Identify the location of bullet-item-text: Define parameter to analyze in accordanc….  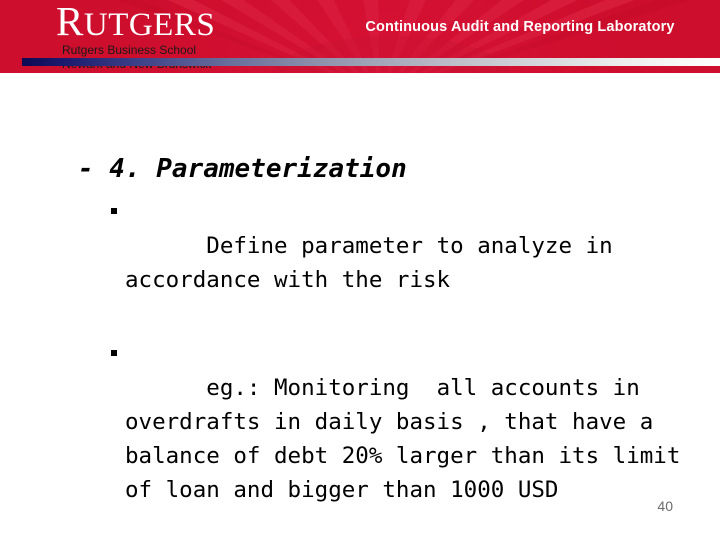
(376, 263).